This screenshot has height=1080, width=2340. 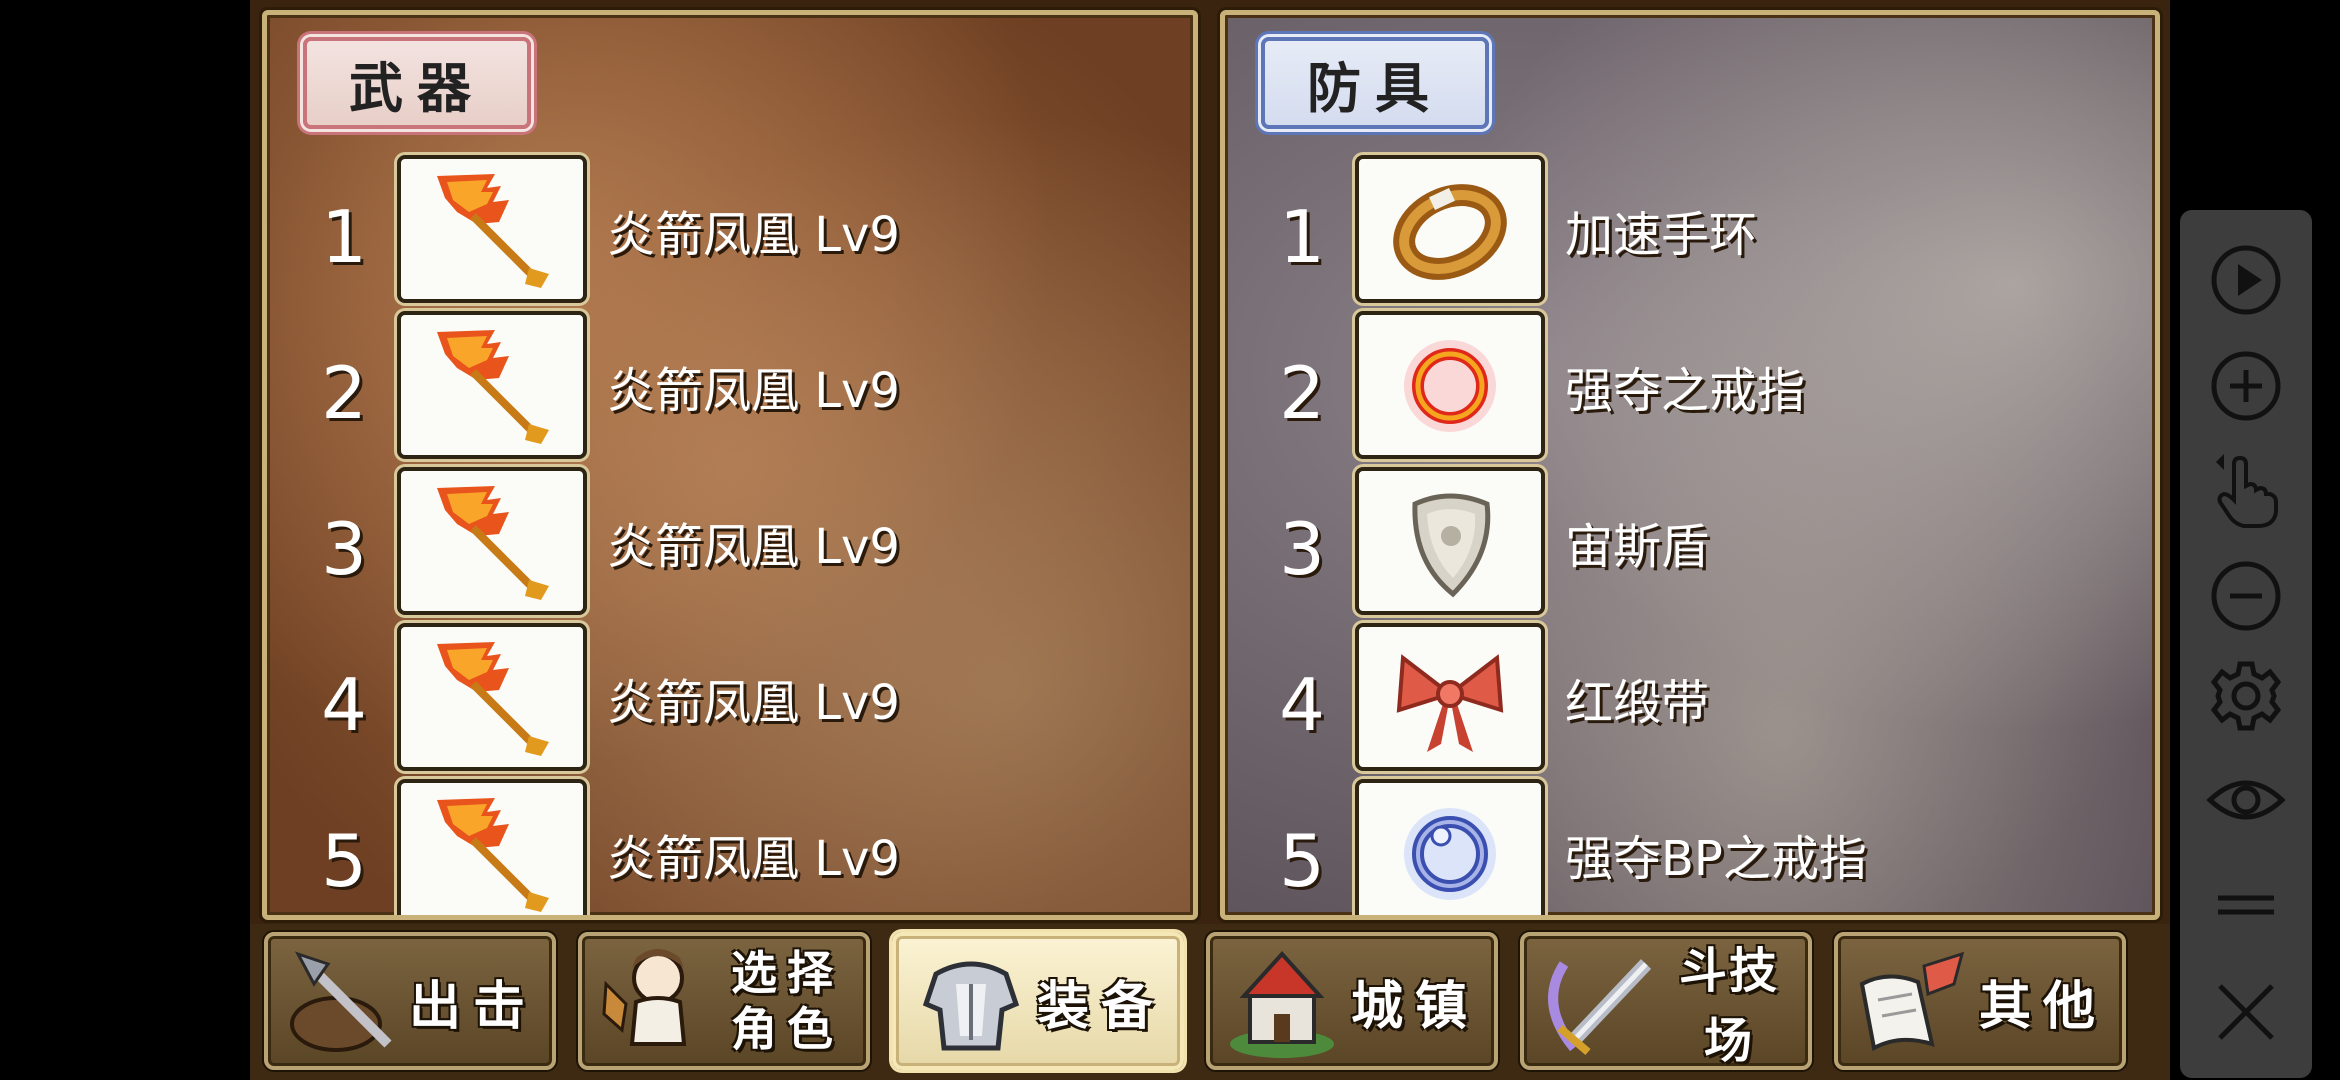 I want to click on bottom-tab-bar: 出击 选择 角色 装备 城镇 斗技场 其他, so click(x=1210, y=1002).